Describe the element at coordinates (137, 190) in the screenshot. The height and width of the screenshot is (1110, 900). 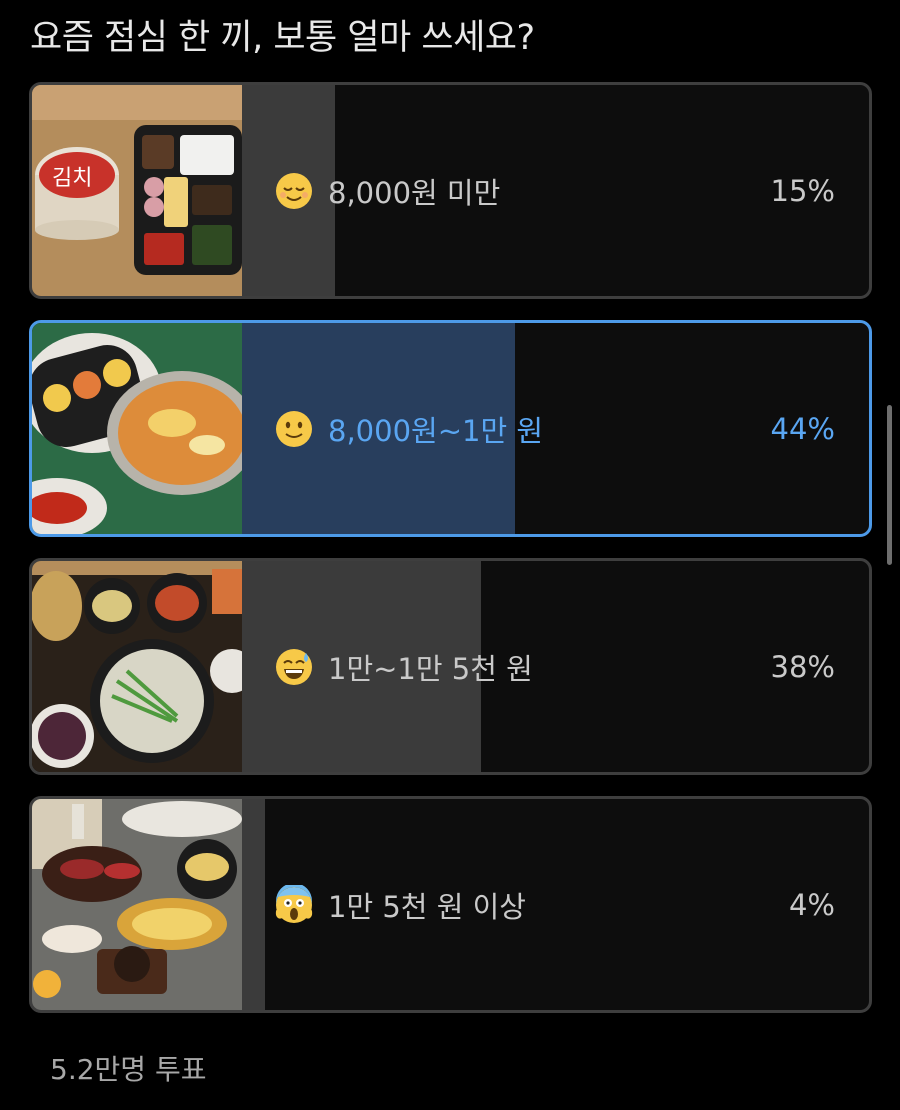
I see `cup-noodle-and-lunchbox-photo: 김치` at that location.